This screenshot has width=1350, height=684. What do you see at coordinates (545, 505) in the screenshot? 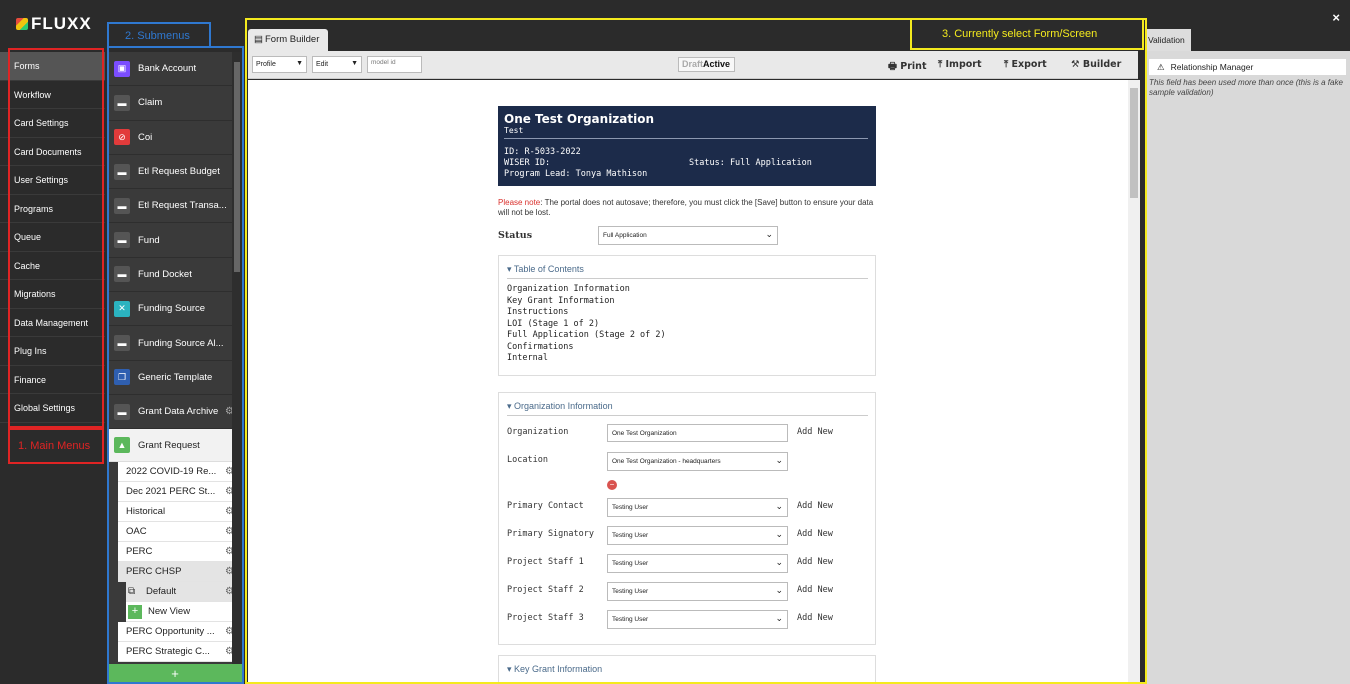
I see `primary-contact-label: Primary Contact` at bounding box center [545, 505].